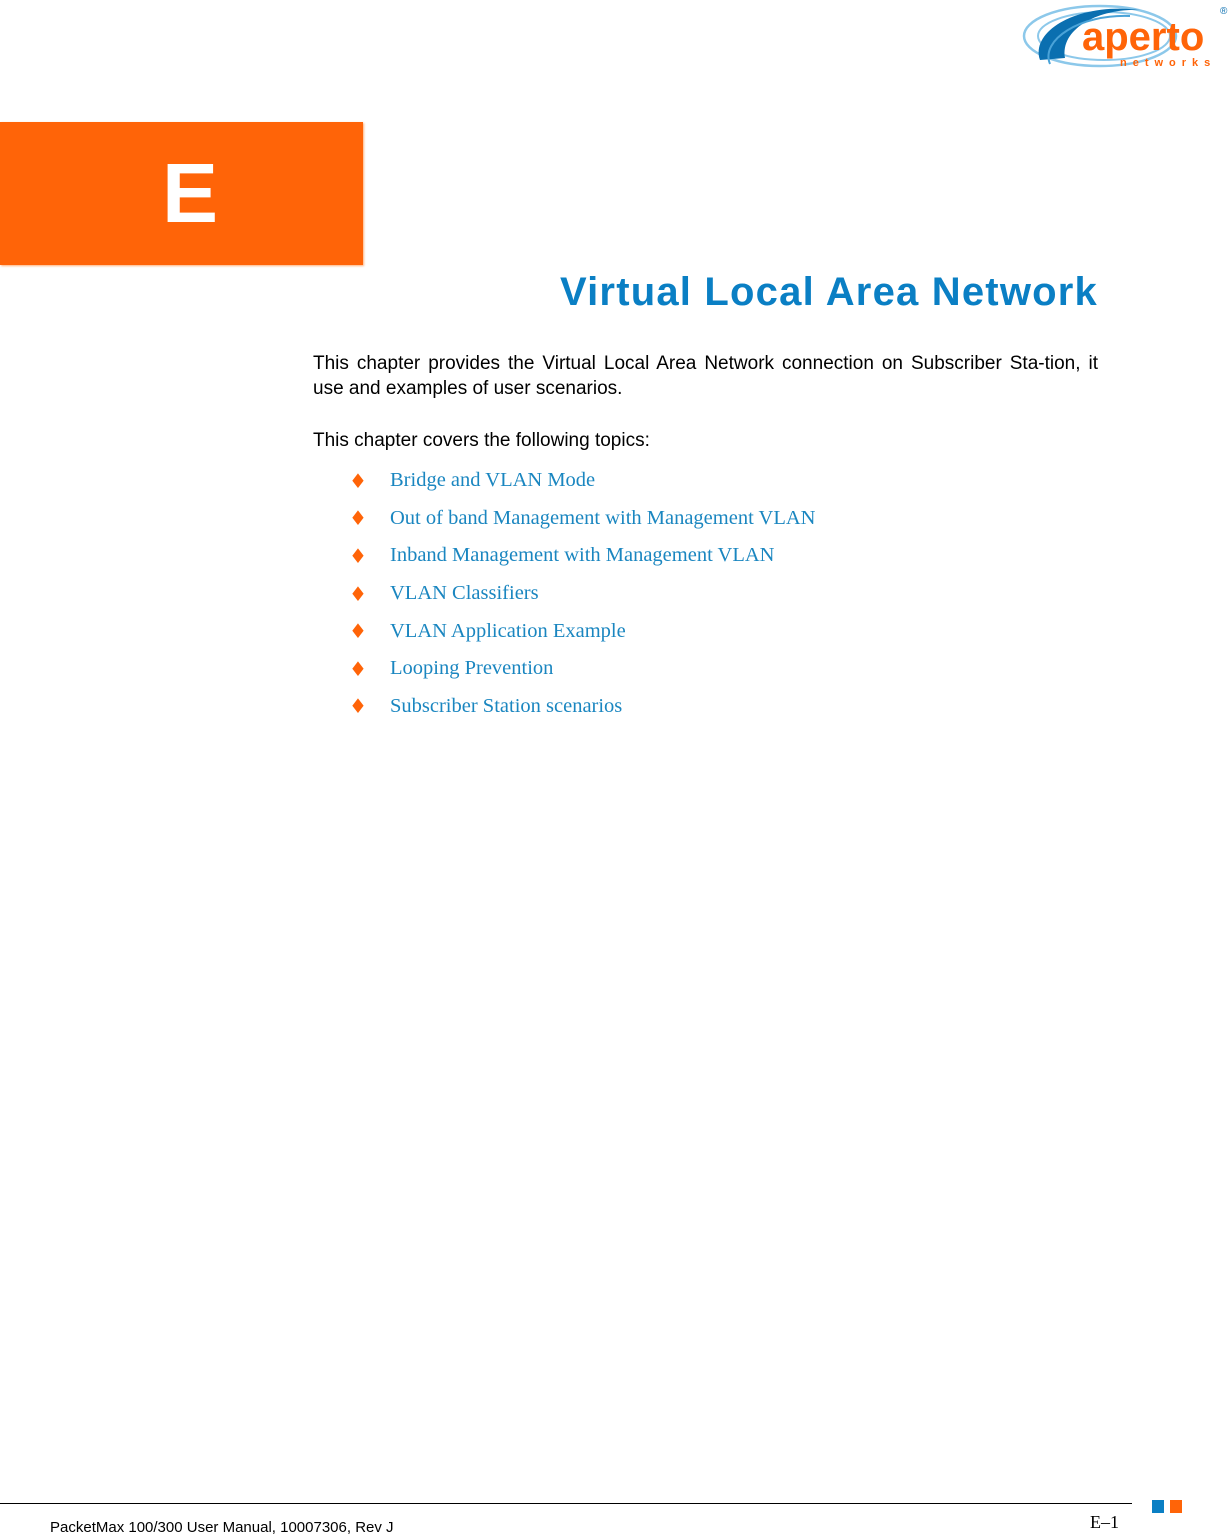 The height and width of the screenshot is (1537, 1228). I want to click on logo-swoosh-icon: aperto ® networks, so click(1125, 36).